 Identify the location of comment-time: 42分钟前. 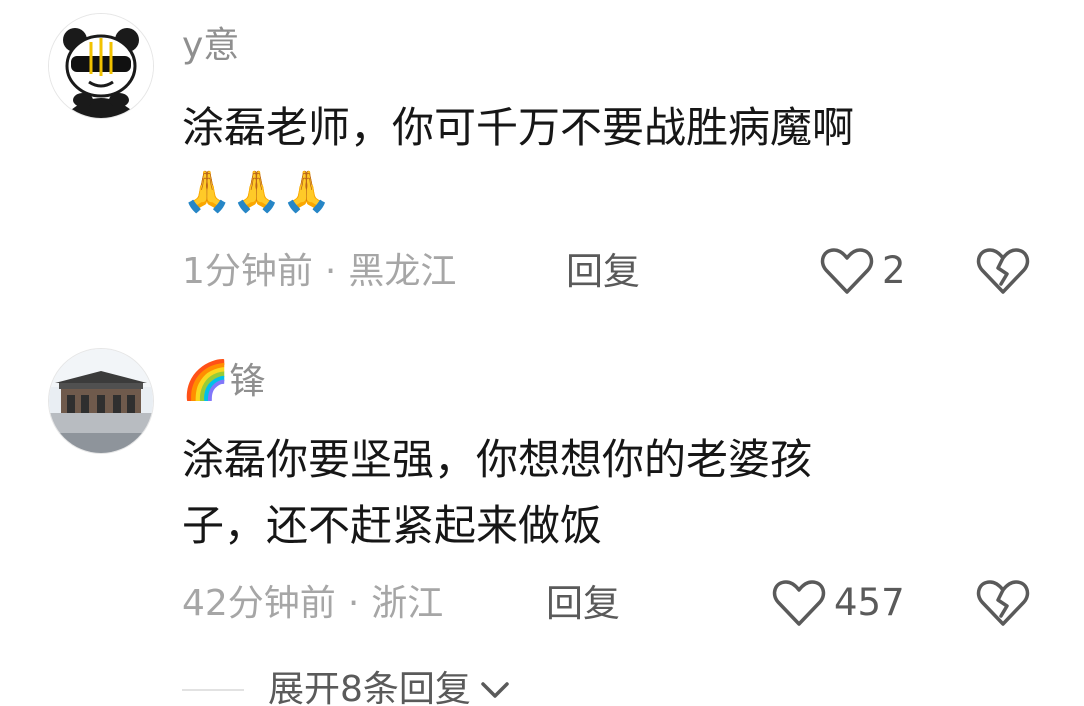
(259, 603).